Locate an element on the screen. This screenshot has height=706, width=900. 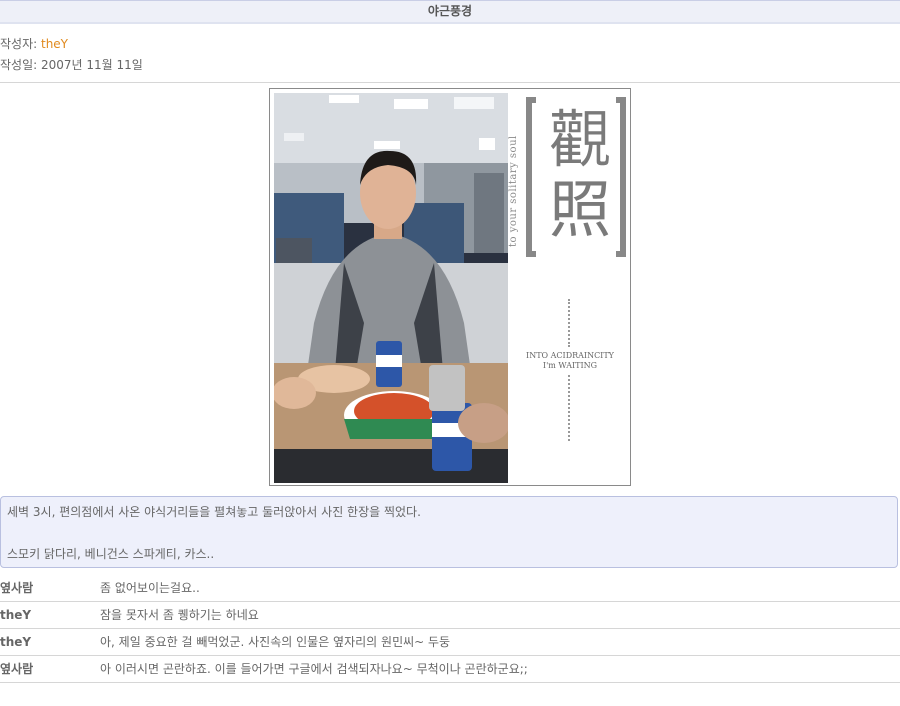
comment-row: 옆사람 좀 없어보이는걸요.. is located at coordinates (450, 588).